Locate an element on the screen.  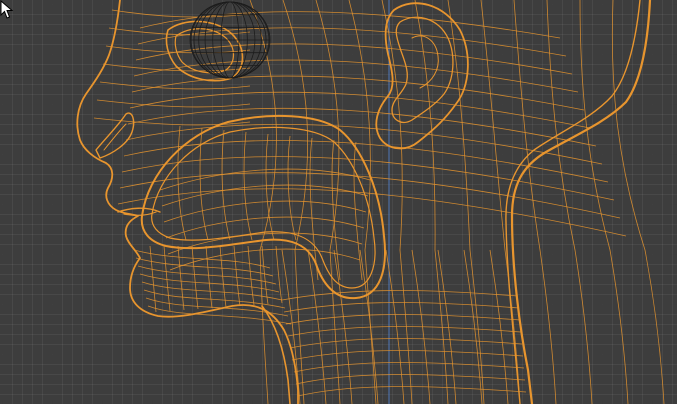
cheek-edge-ring is located at coordinates (265, 243).